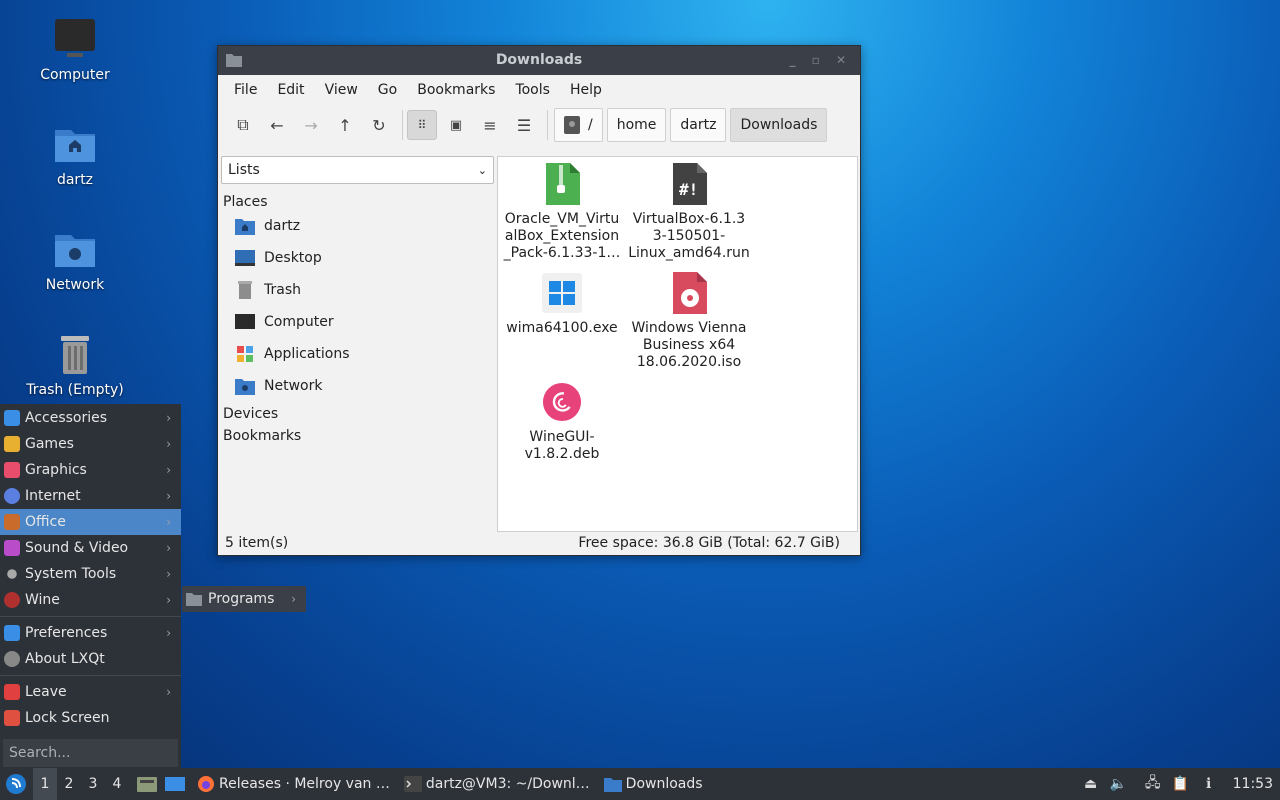  Describe the element at coordinates (1091, 784) in the screenshot. I see `eject-icon: ⏏` at that location.